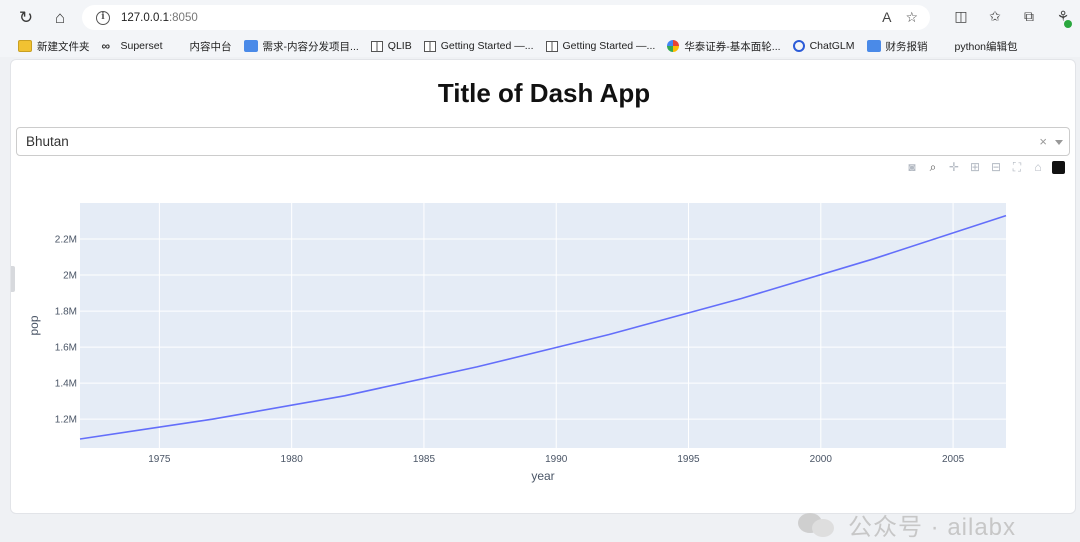 The width and height of the screenshot is (1080, 542). What do you see at coordinates (70, 276) in the screenshot?
I see `y-tick-label: 2M` at bounding box center [70, 276].